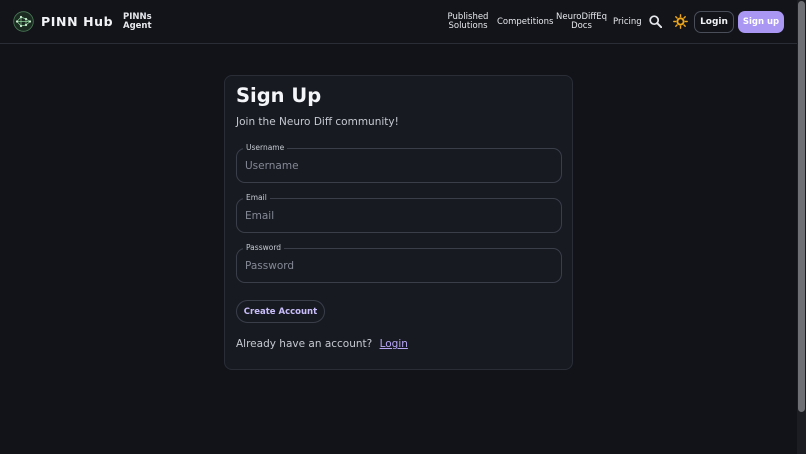  I want to click on signup-button: Sign up, so click(761, 22).